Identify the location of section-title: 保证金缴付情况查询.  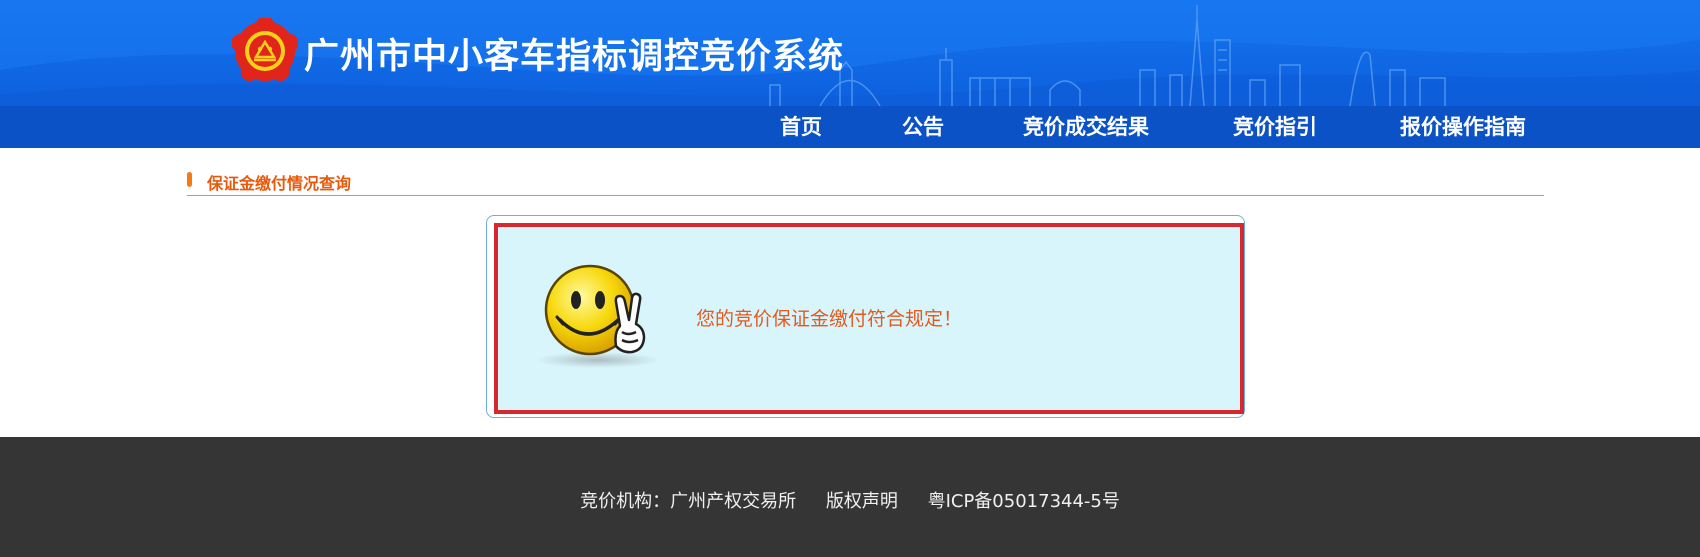
(279, 183).